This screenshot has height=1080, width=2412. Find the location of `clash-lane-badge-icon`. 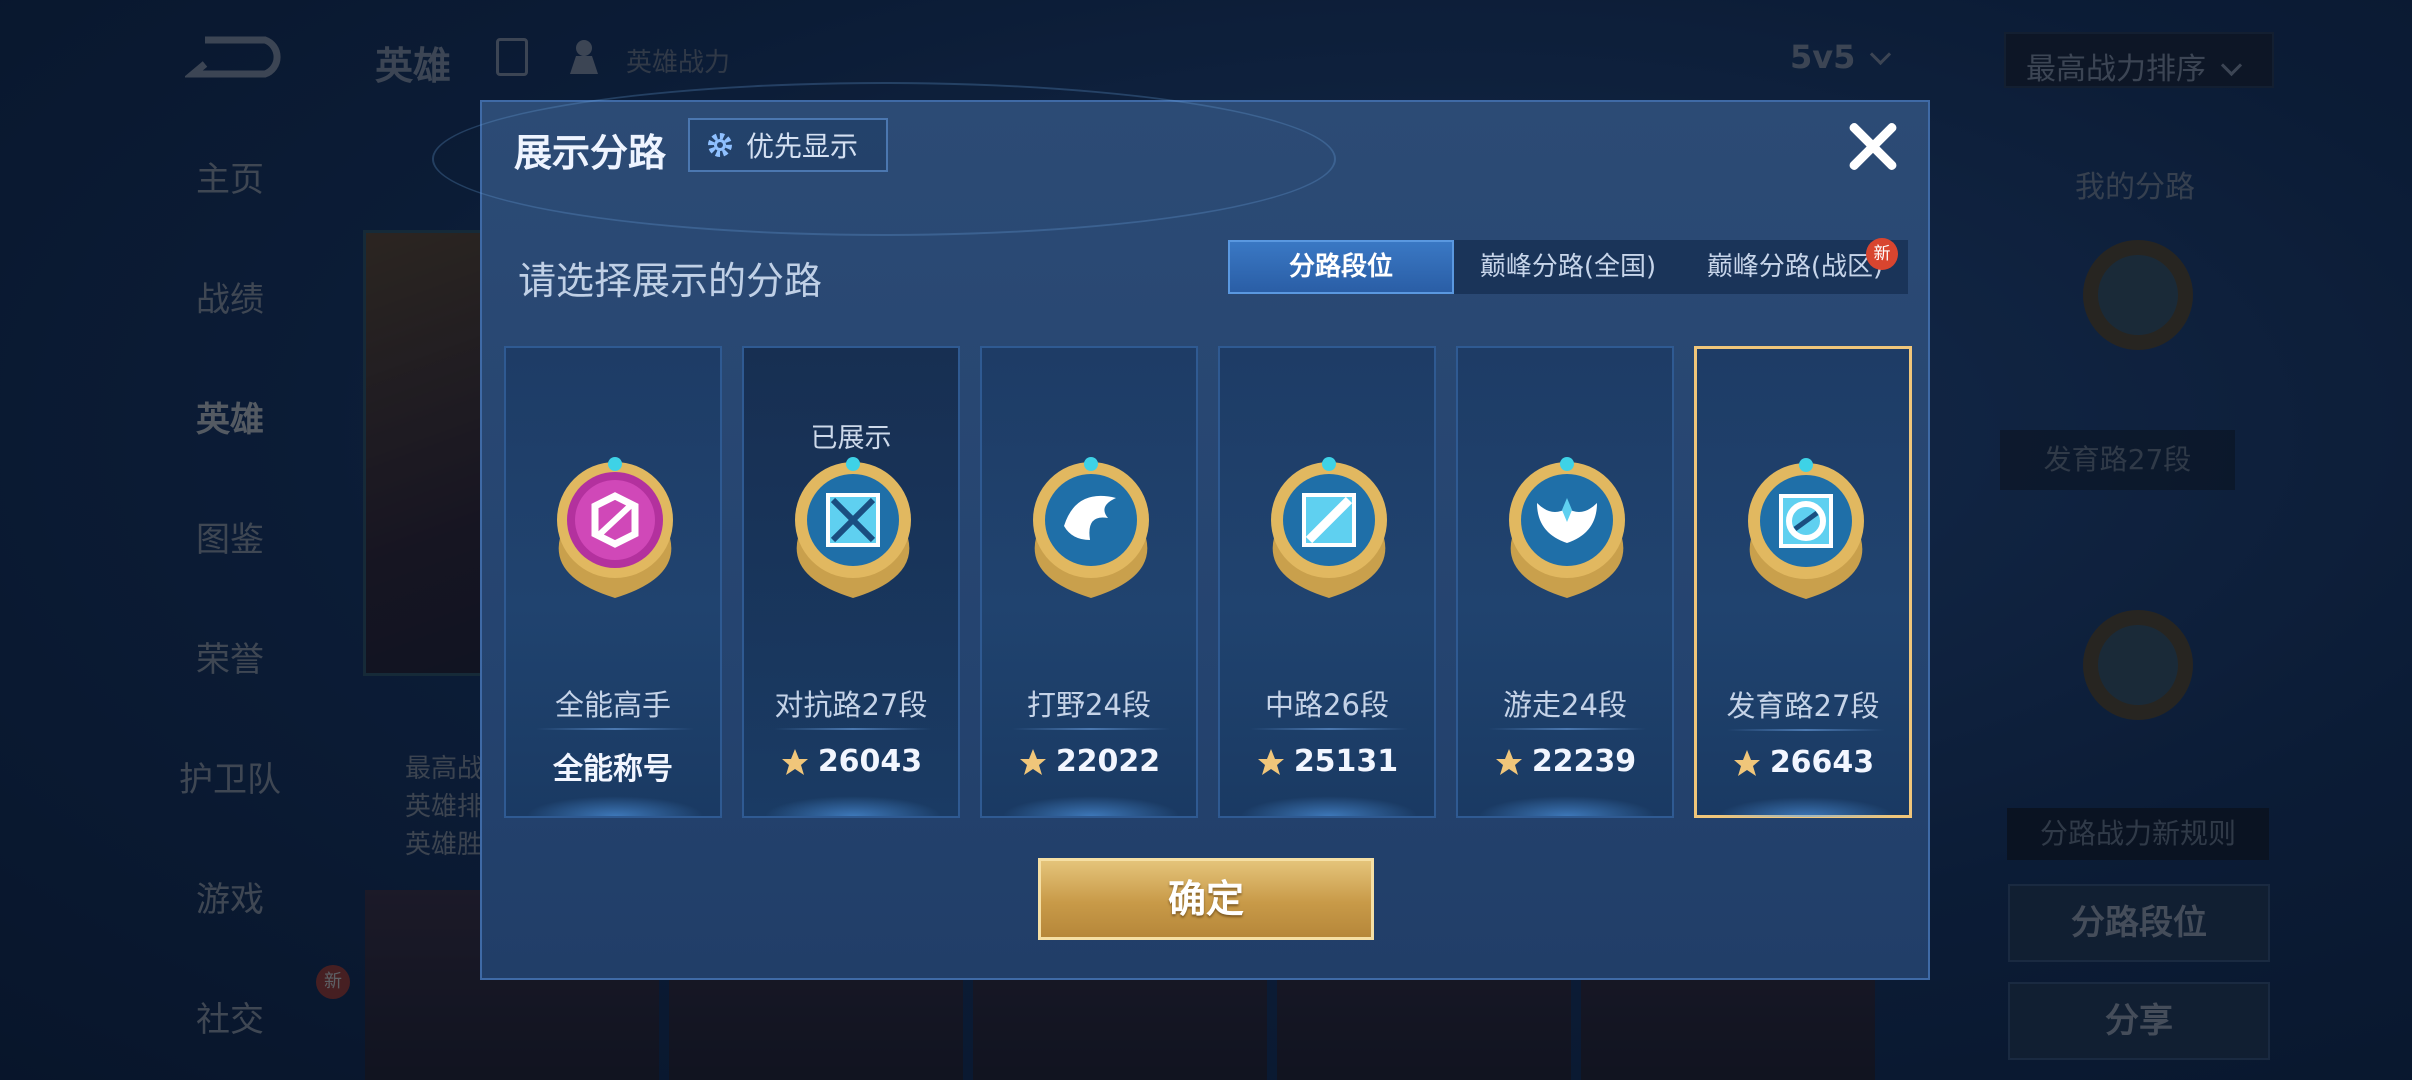

clash-lane-badge-icon is located at coordinates (853, 527).